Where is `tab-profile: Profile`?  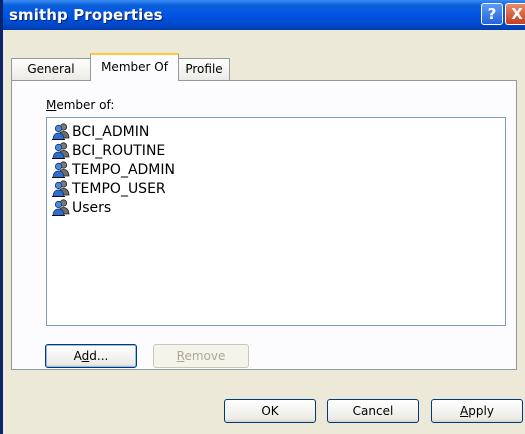
tab-profile: Profile is located at coordinates (204, 69).